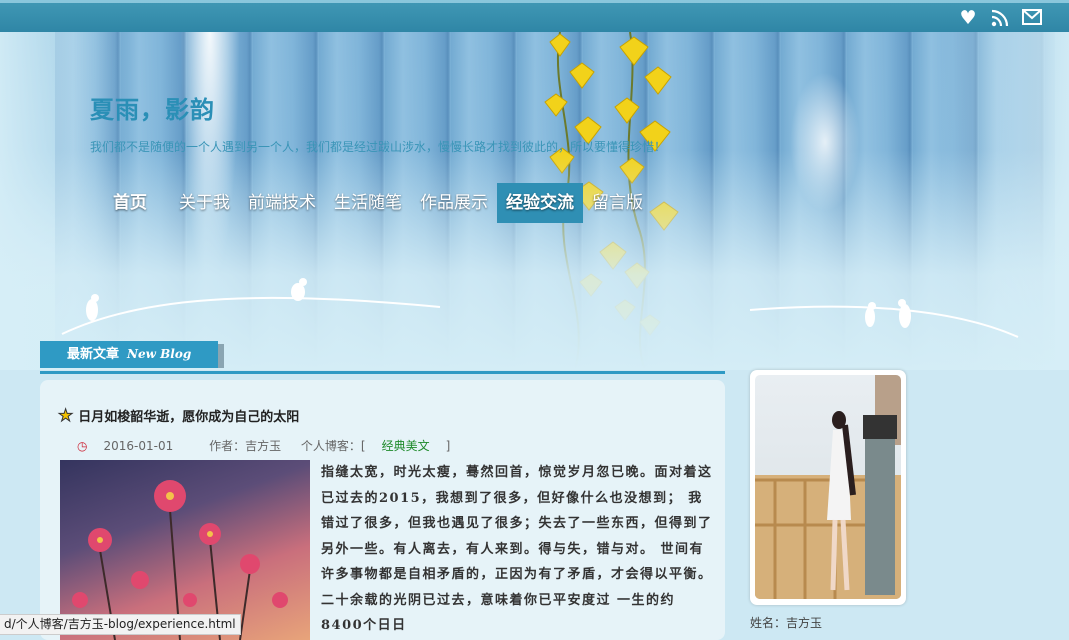 This screenshot has height=640, width=1069. What do you see at coordinates (368, 203) in the screenshot?
I see `nav-item-life: 生活随笔` at bounding box center [368, 203].